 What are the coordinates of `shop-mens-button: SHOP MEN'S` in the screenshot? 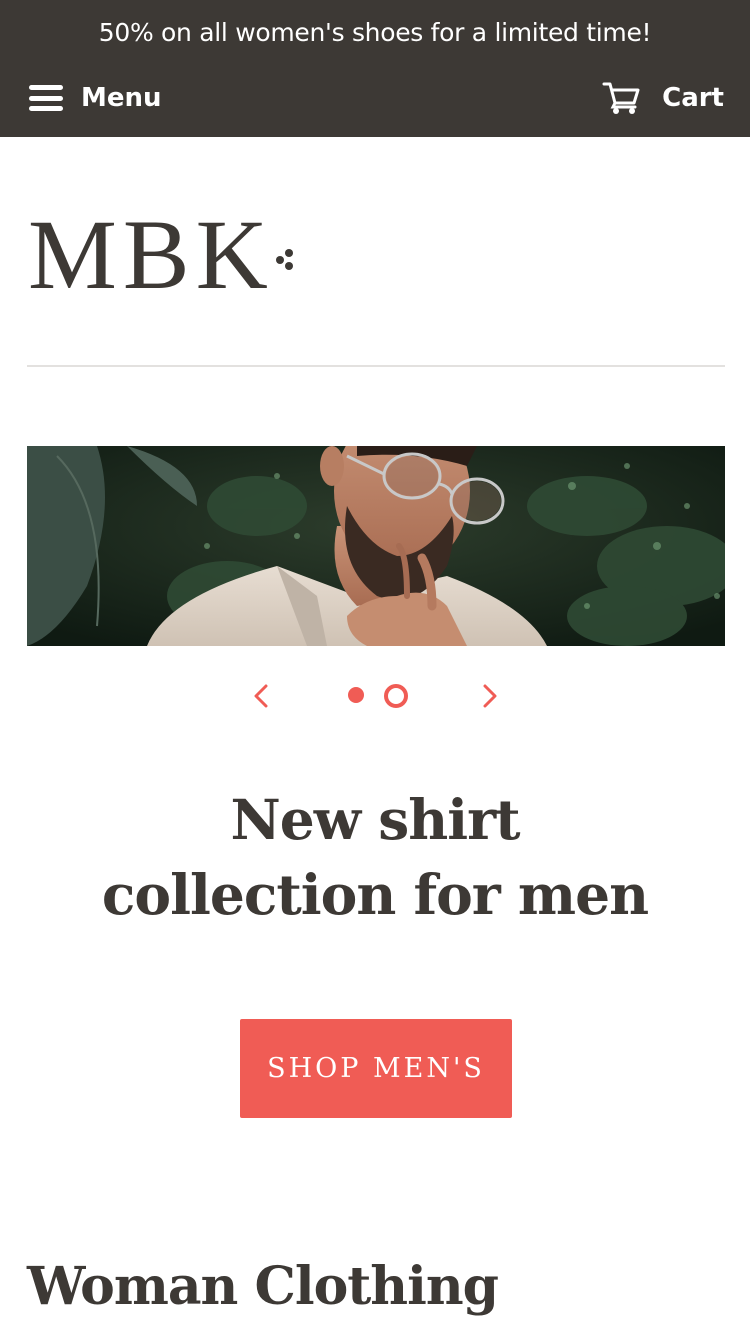 It's located at (376, 1068).